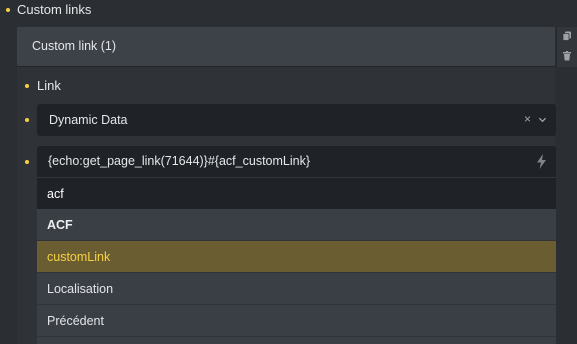 The image size is (577, 344). I want to click on section-title: Custom links, so click(54, 9).